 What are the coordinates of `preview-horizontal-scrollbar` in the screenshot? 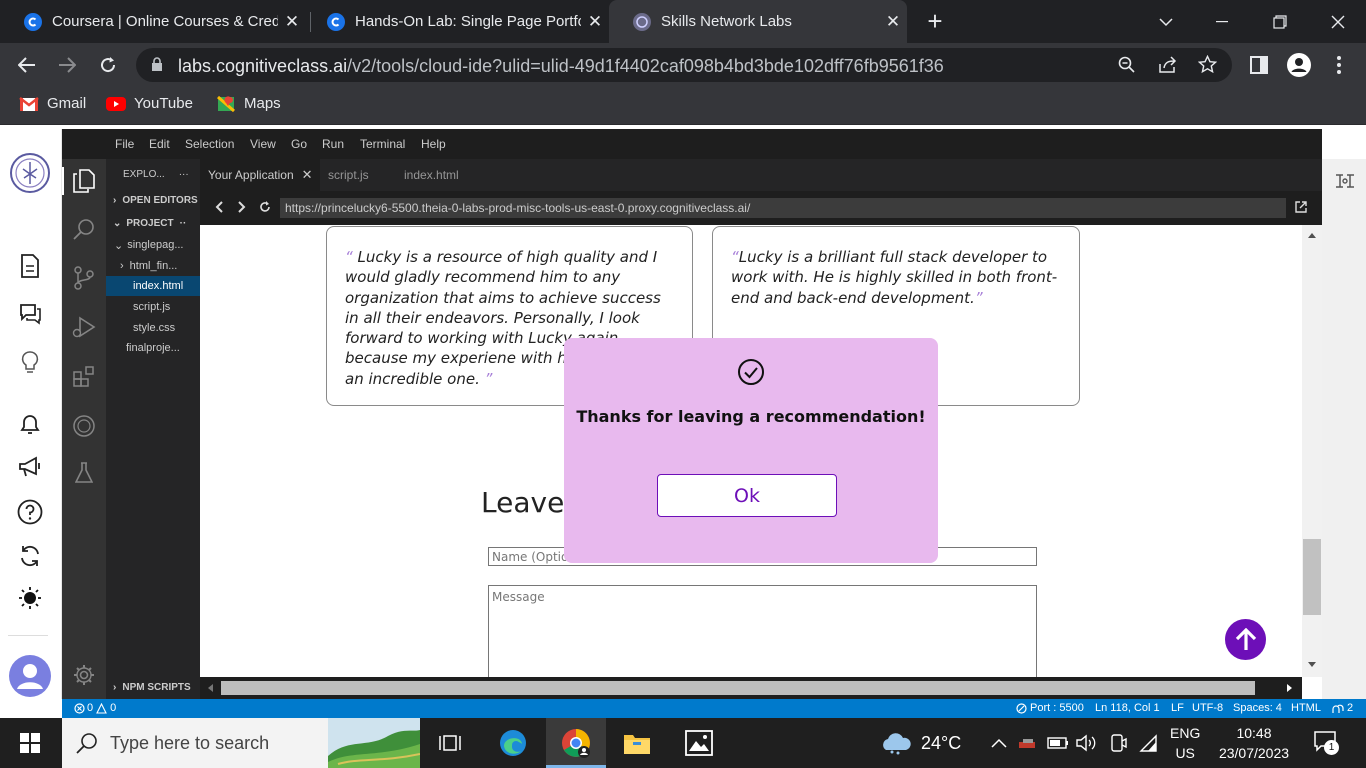 It's located at (751, 688).